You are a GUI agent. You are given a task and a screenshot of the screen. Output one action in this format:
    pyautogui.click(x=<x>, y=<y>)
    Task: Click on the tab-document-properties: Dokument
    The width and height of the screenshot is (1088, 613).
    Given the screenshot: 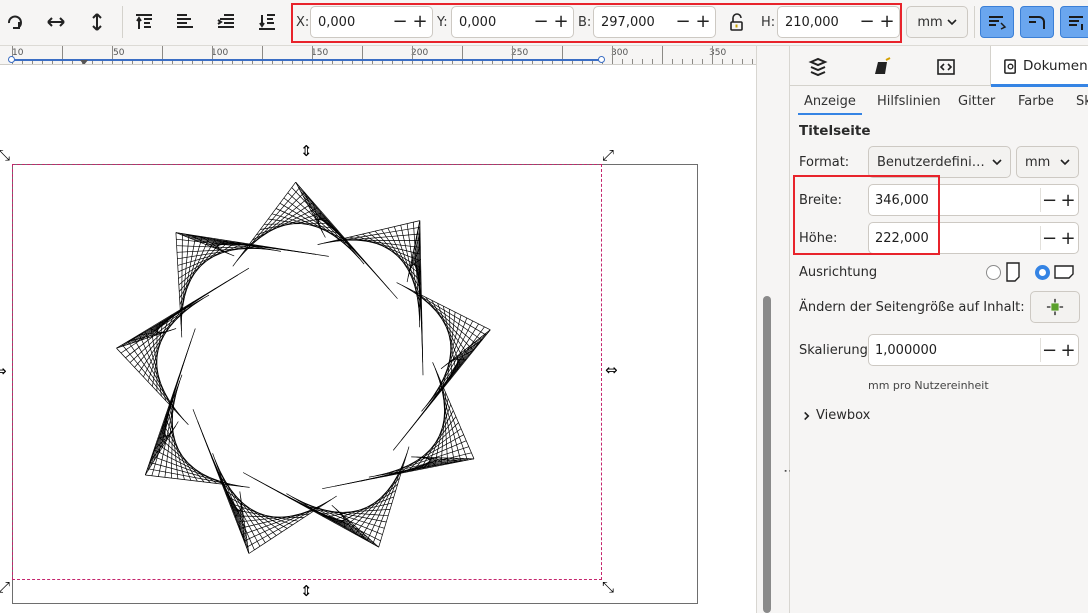 What is the action you would take?
    pyautogui.click(x=1039, y=66)
    